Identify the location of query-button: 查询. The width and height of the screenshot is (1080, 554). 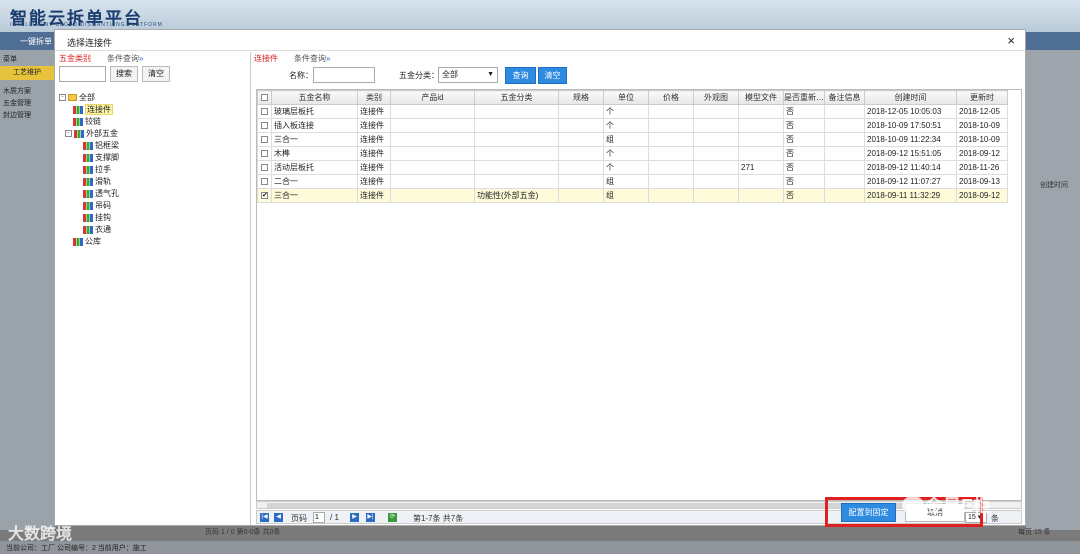
(520, 75).